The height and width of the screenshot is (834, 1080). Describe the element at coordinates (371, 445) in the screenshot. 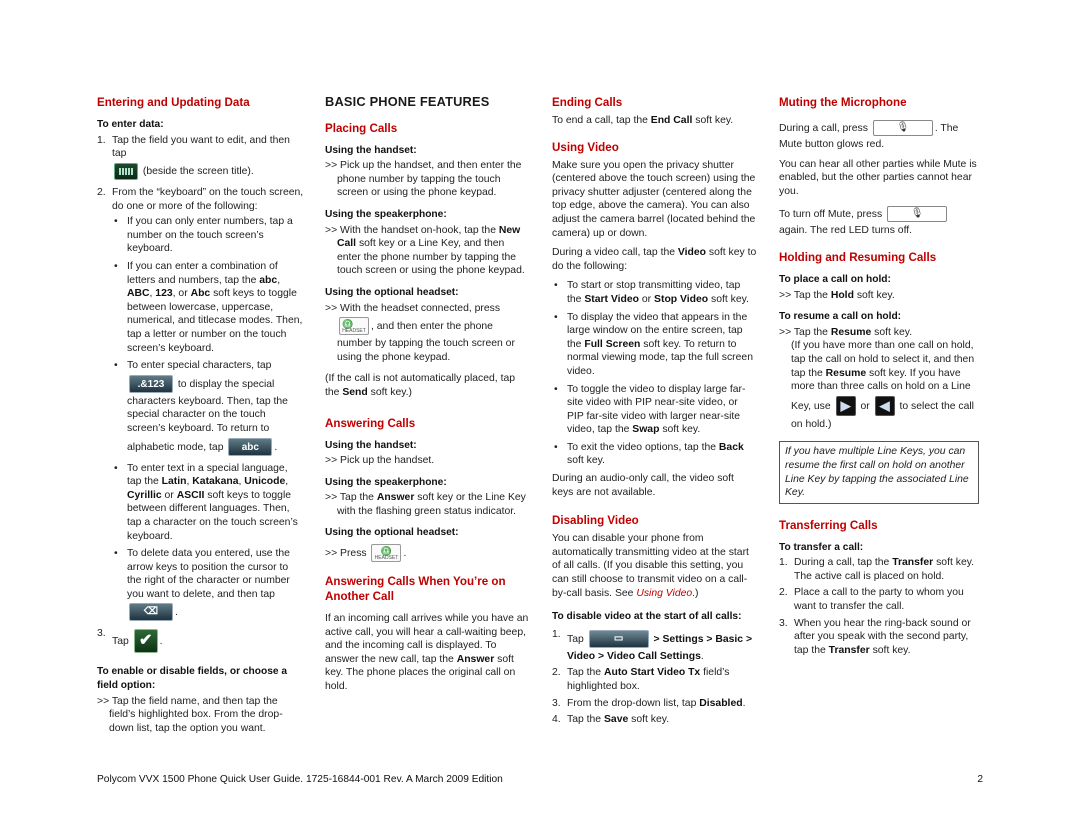

I see `subheading-answer-handset: Using the handset:` at that location.